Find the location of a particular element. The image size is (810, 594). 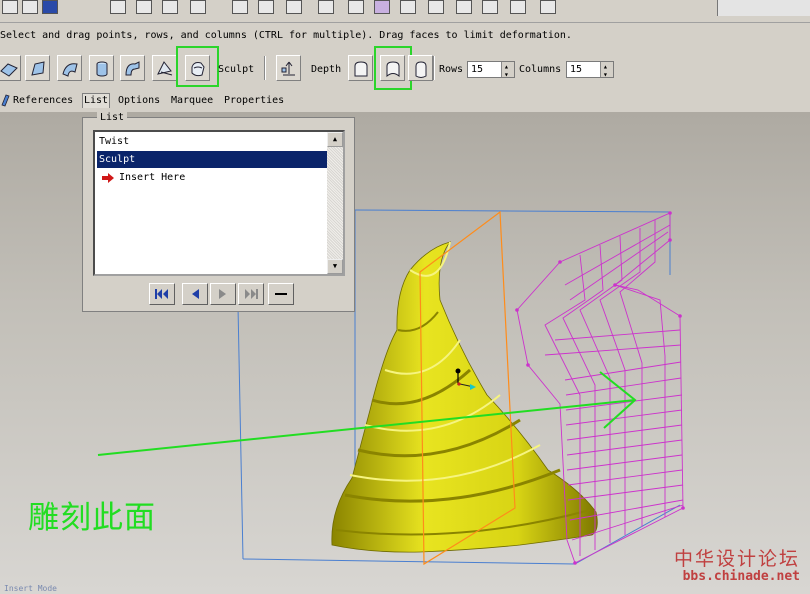

list-item-sculpt: Sculpt is located at coordinates (213, 159).